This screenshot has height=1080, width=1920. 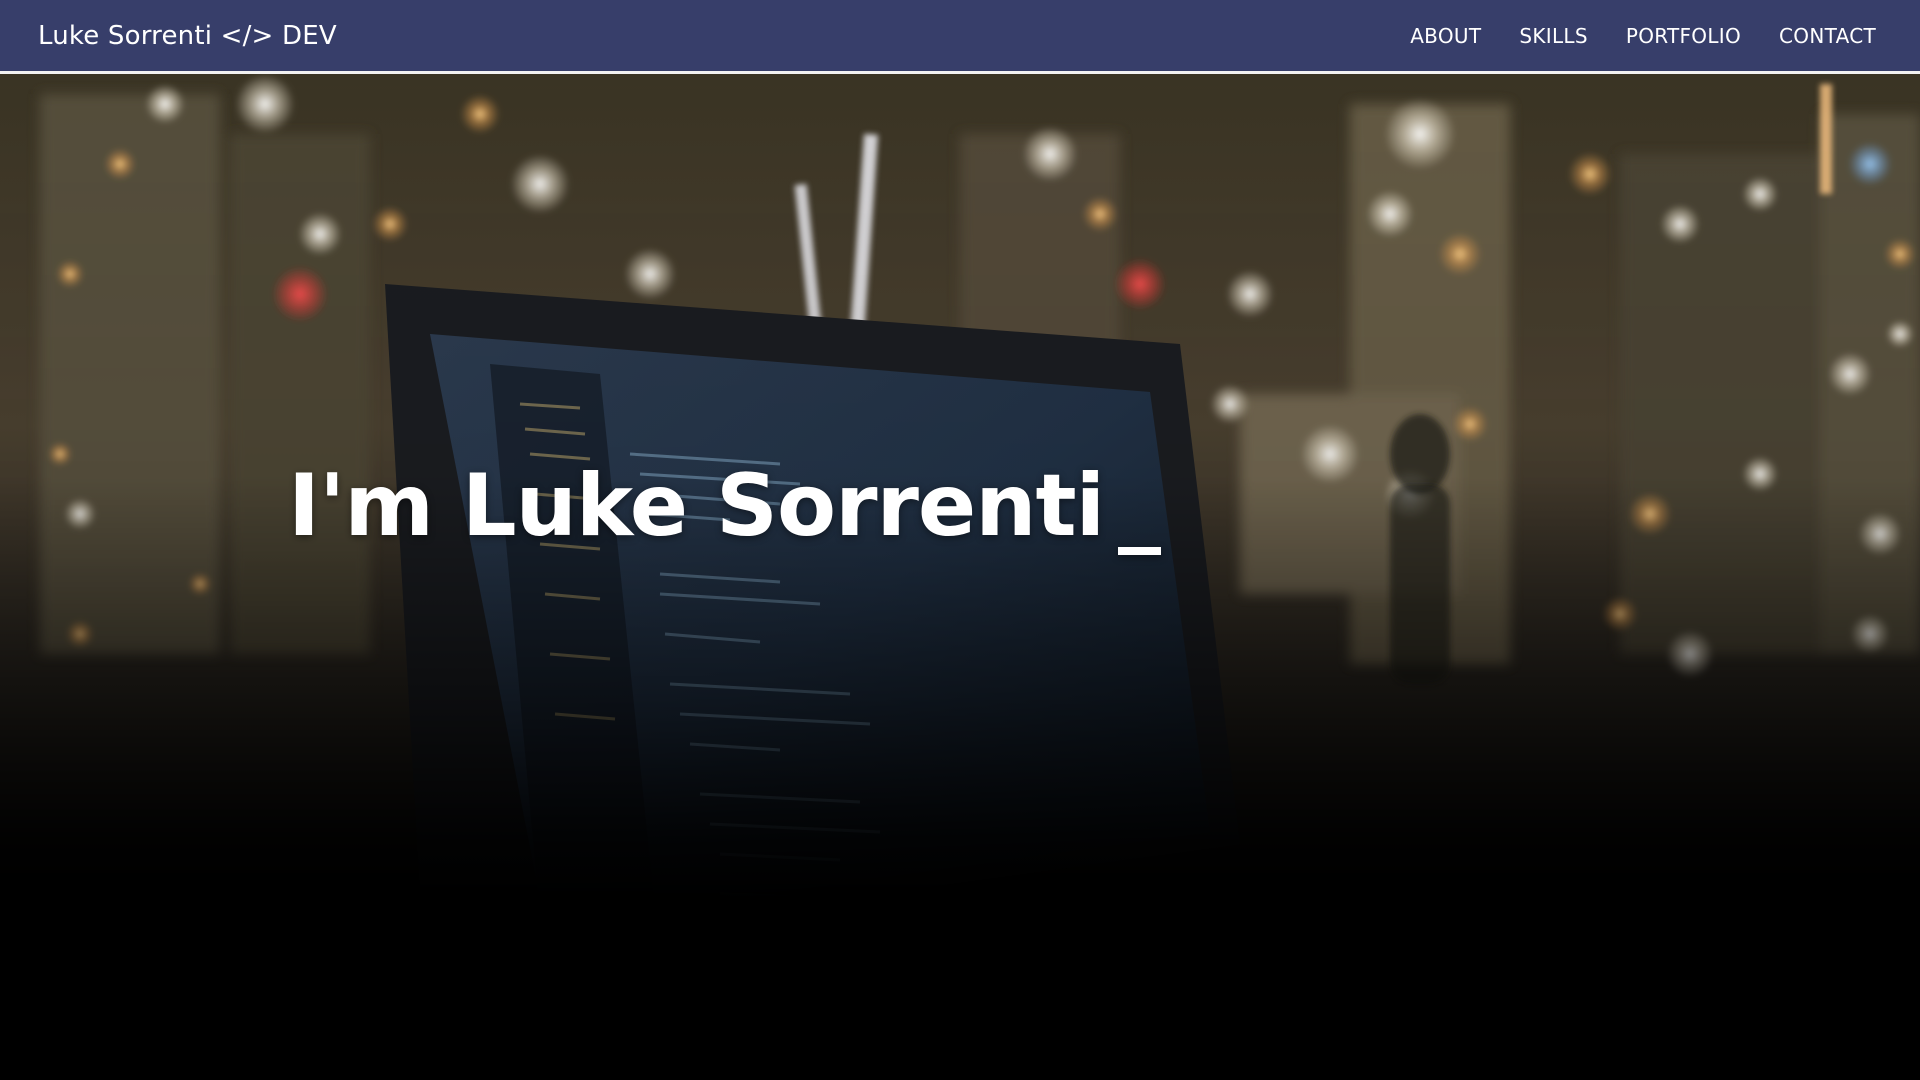 What do you see at coordinates (1139, 506) in the screenshot?
I see `typing-cursor: _` at bounding box center [1139, 506].